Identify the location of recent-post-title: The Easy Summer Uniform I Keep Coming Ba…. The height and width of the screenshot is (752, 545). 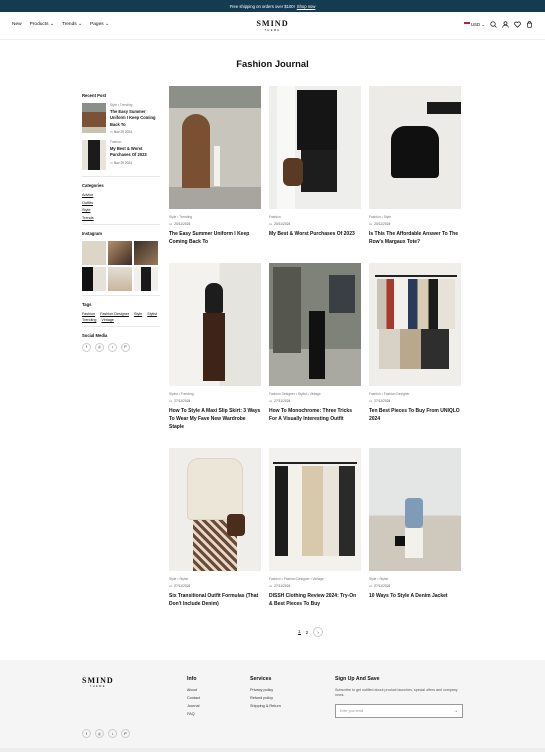
(135, 118).